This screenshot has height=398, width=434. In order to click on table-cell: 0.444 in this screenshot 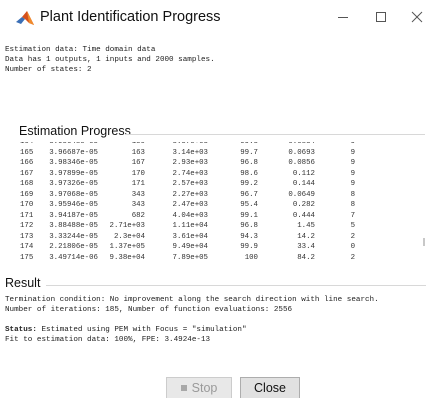, I will do `click(303, 215)`.